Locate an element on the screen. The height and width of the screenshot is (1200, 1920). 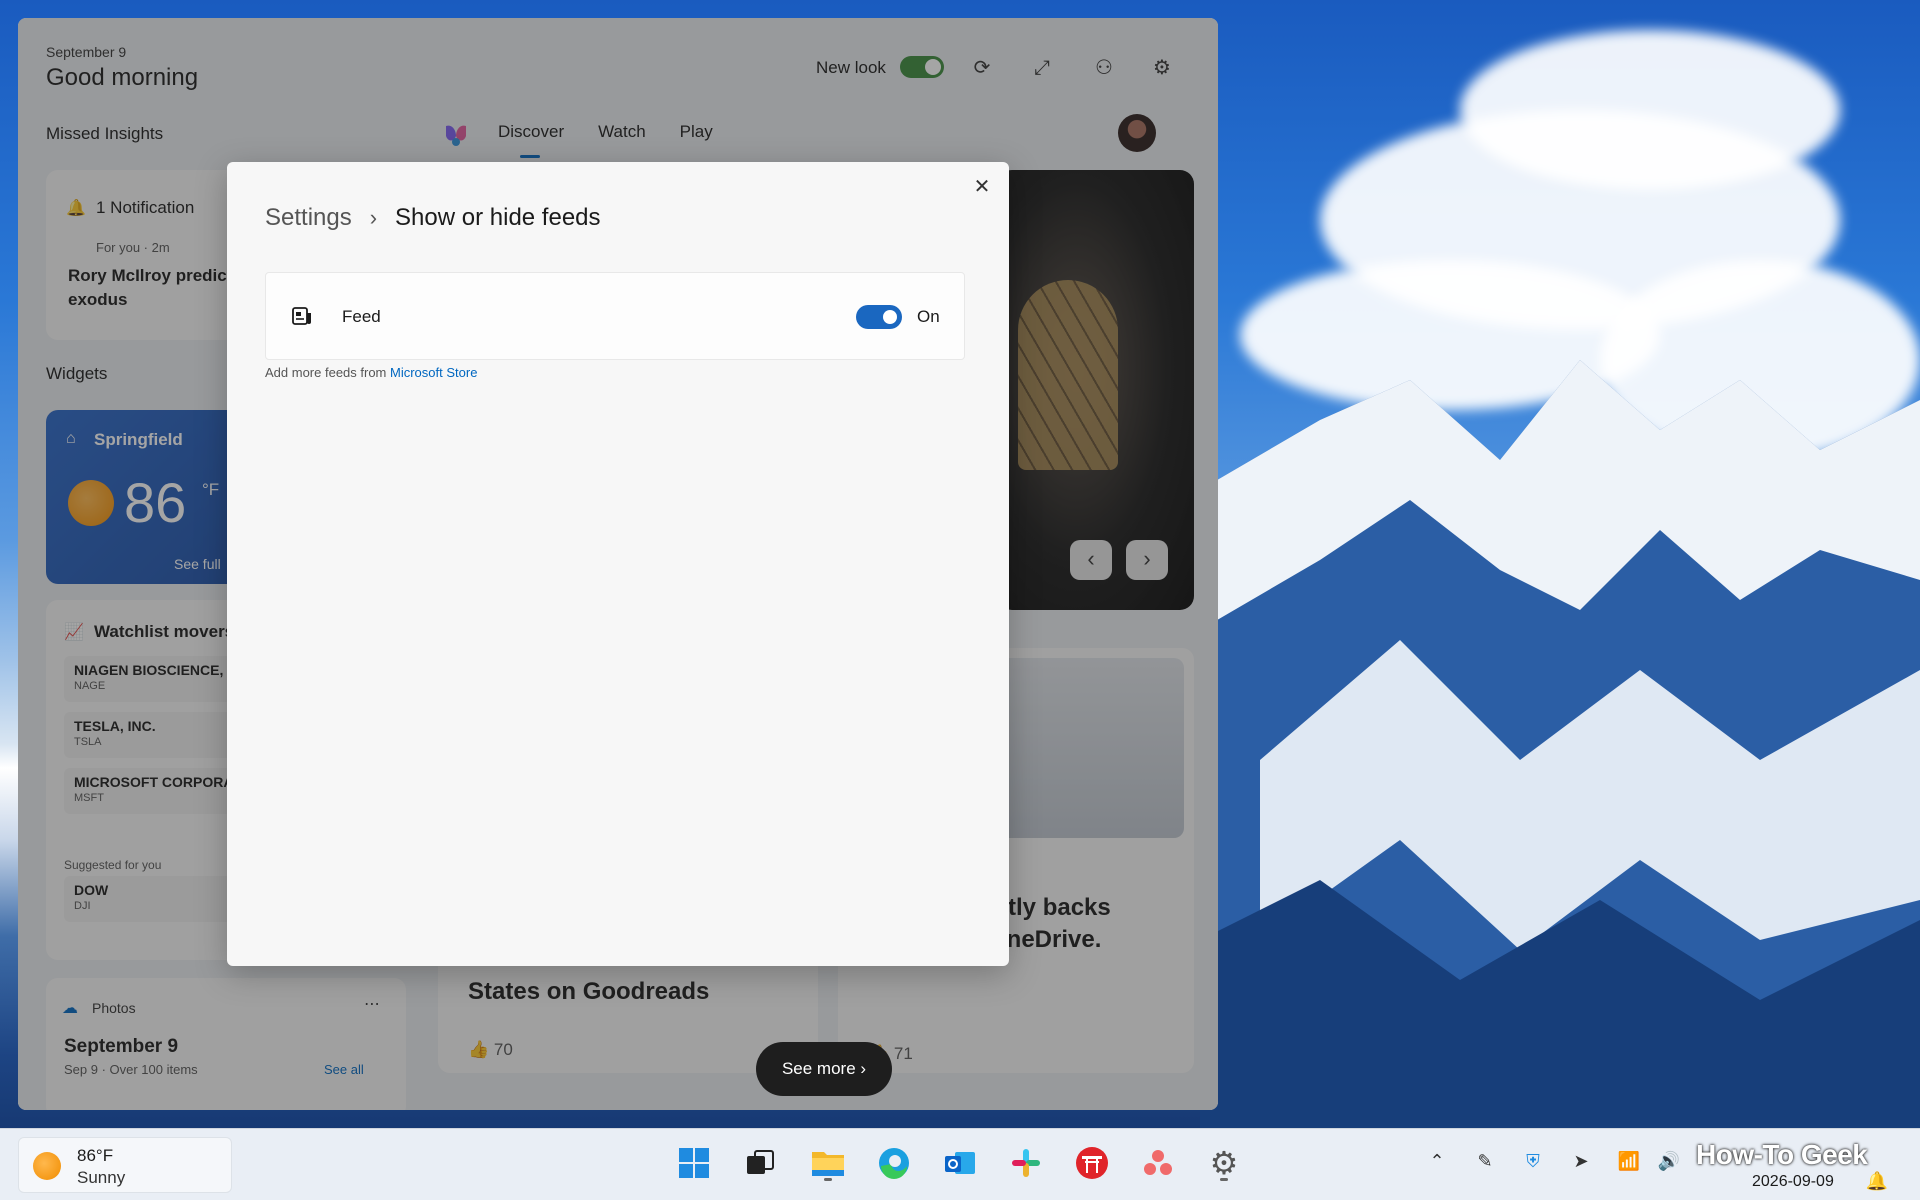
outlook-icon is located at coordinates (960, 1163).